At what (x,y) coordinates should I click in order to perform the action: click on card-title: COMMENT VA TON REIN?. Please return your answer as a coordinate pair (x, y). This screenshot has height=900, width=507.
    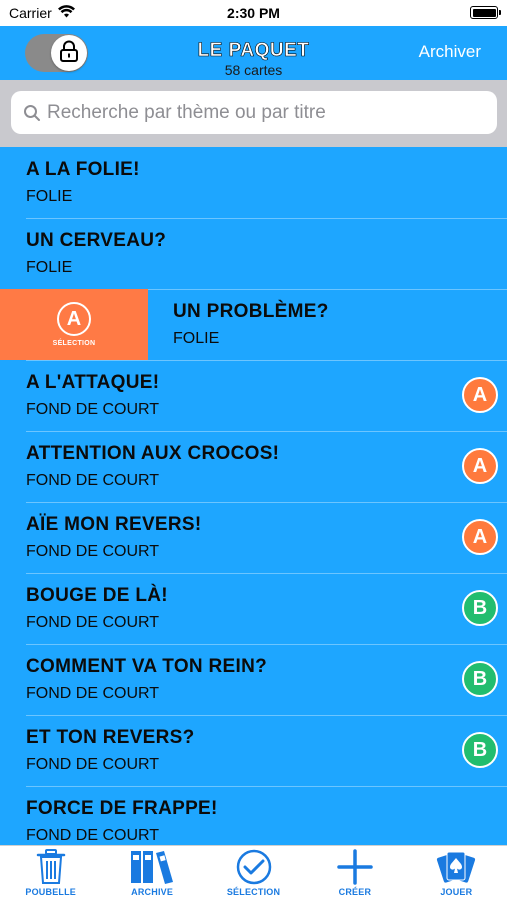
    Looking at the image, I should click on (147, 666).